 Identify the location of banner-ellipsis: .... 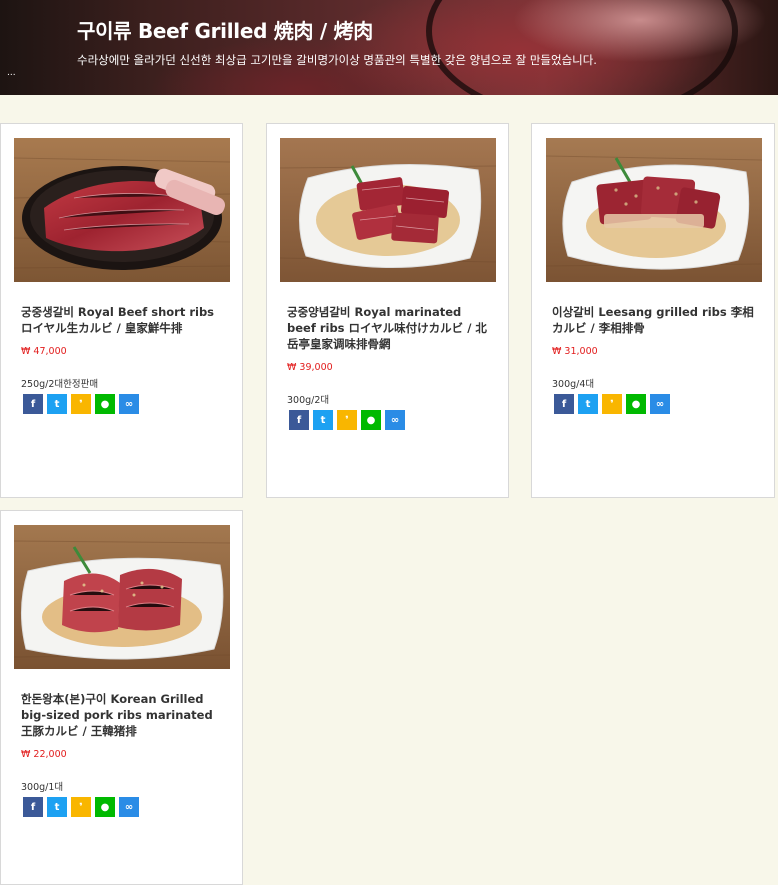
(11, 73).